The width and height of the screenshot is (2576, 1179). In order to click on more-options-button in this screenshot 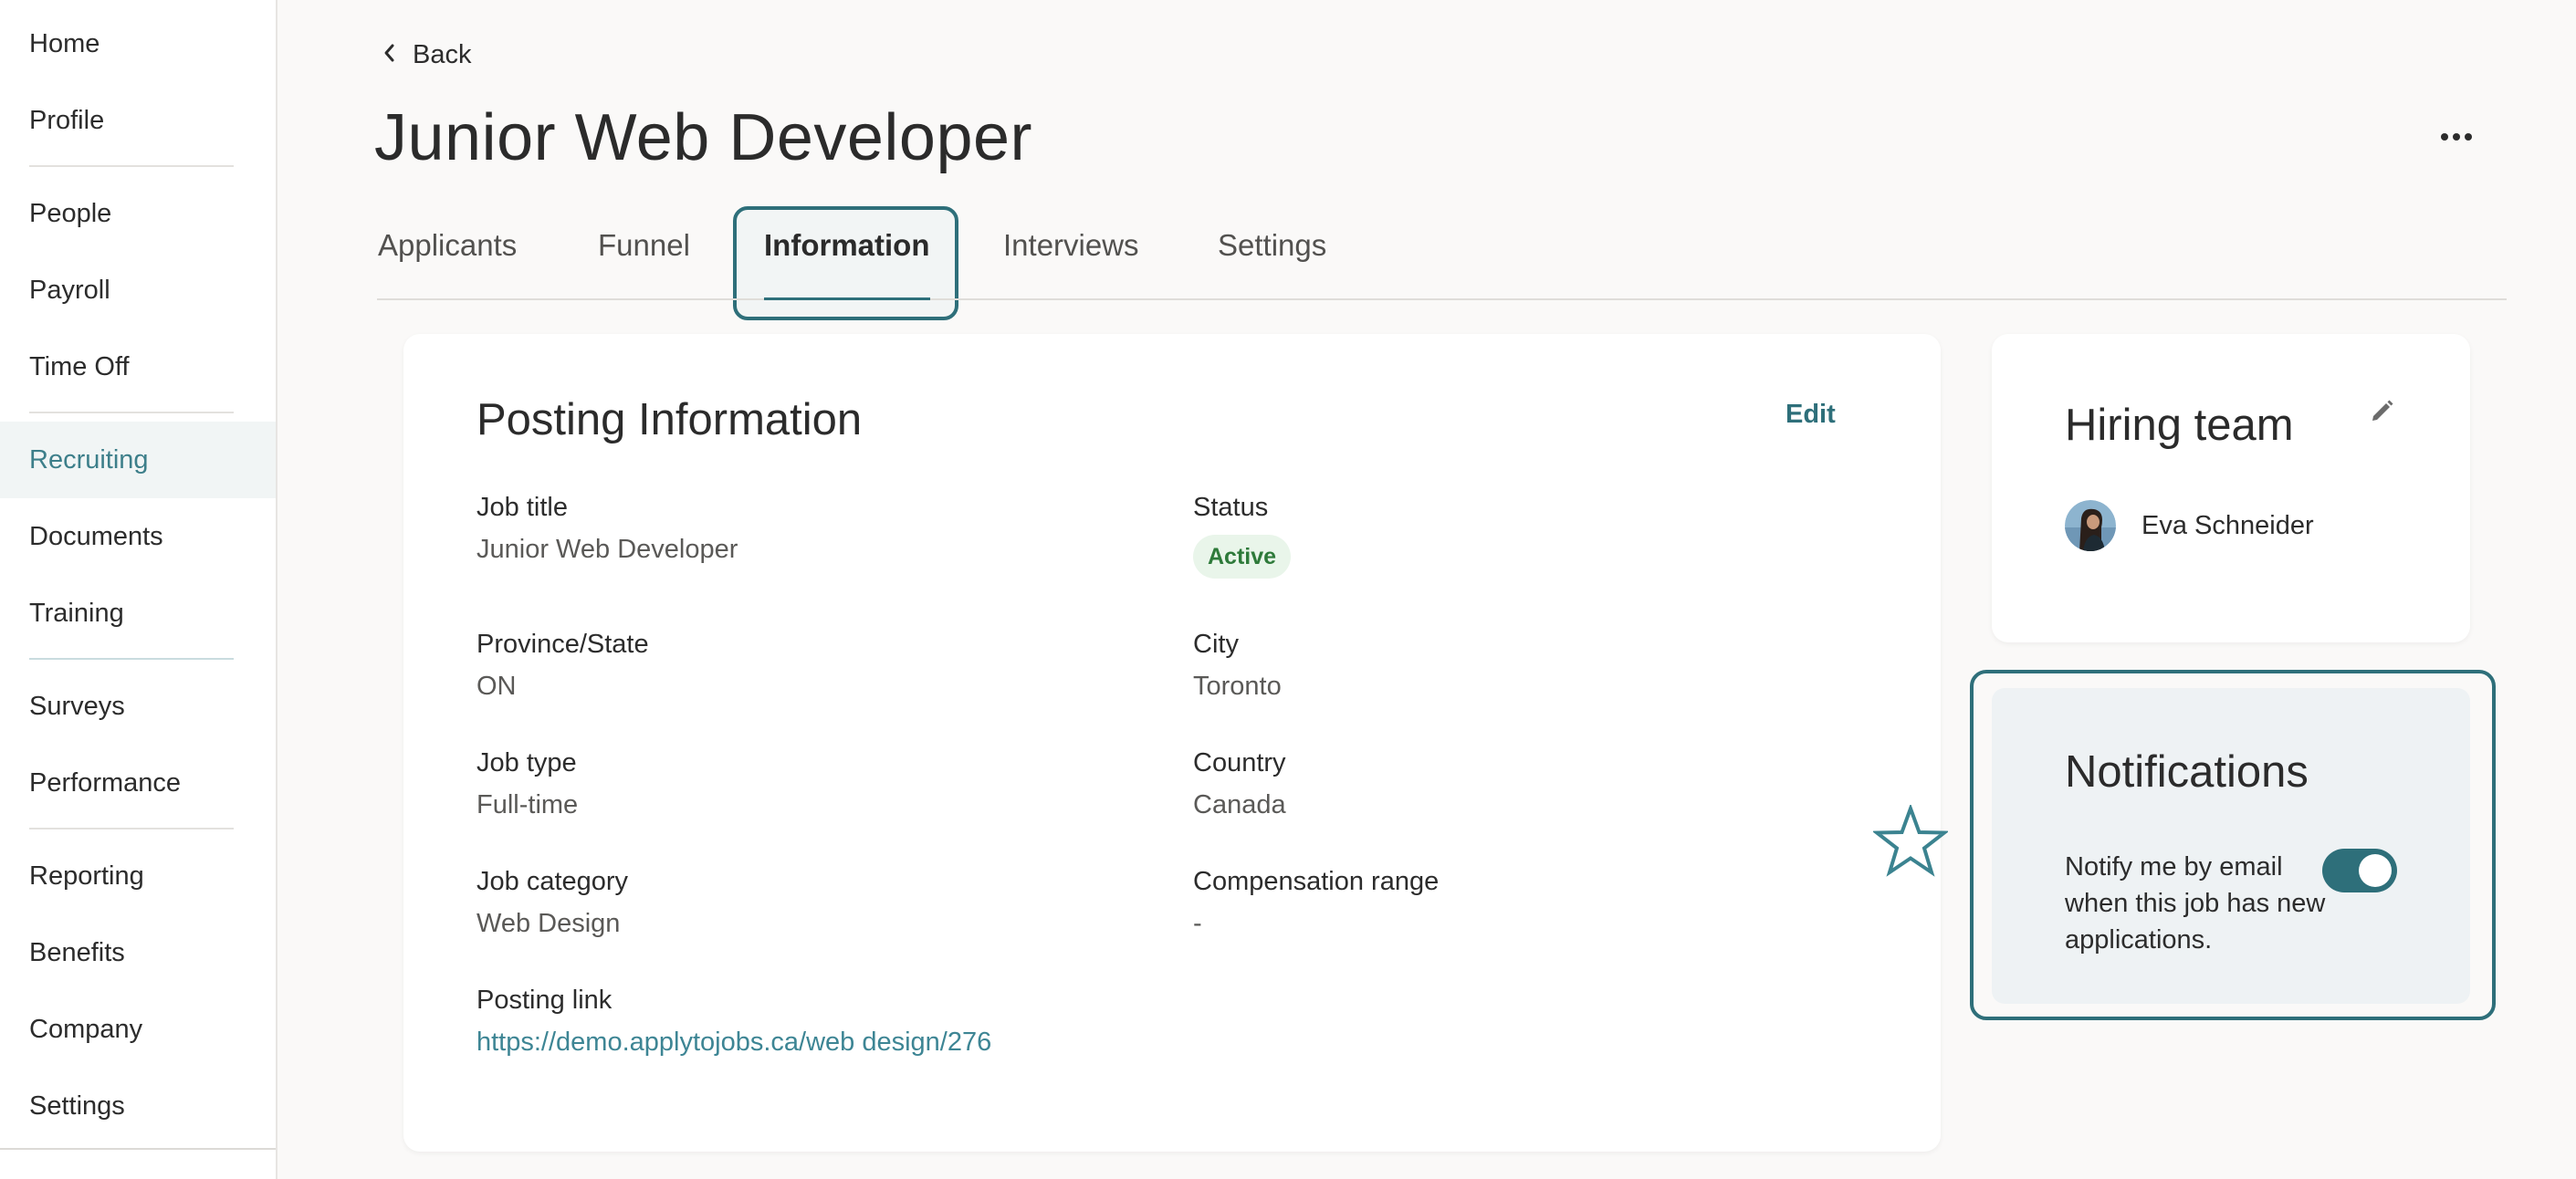, I will do `click(2456, 137)`.